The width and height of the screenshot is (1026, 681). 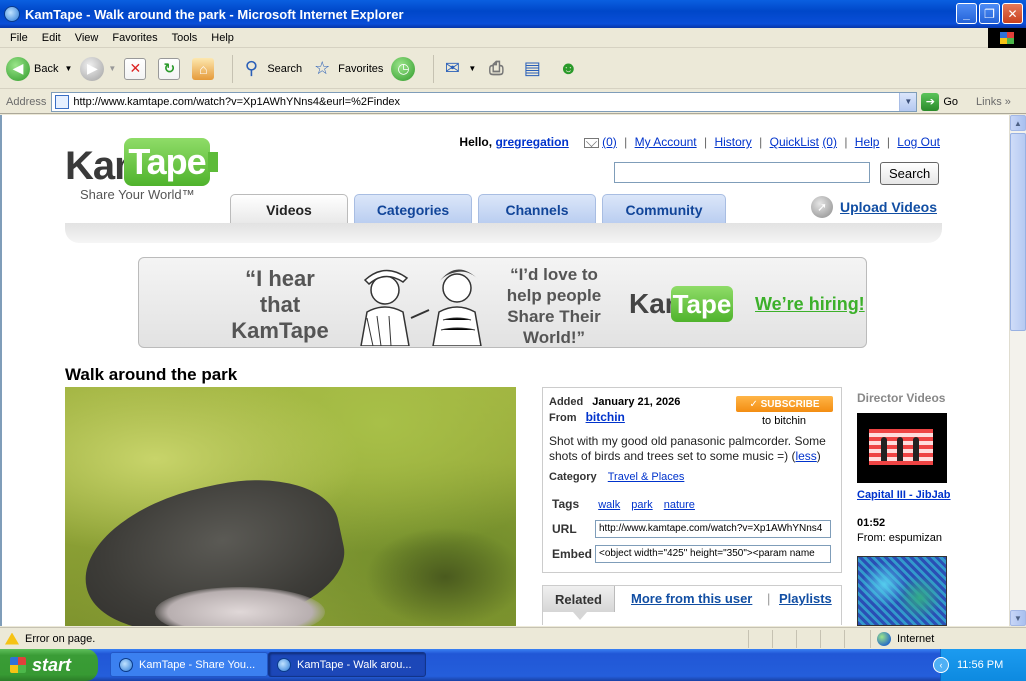 What do you see at coordinates (413, 209) in the screenshot?
I see `tab-categories: Categories` at bounding box center [413, 209].